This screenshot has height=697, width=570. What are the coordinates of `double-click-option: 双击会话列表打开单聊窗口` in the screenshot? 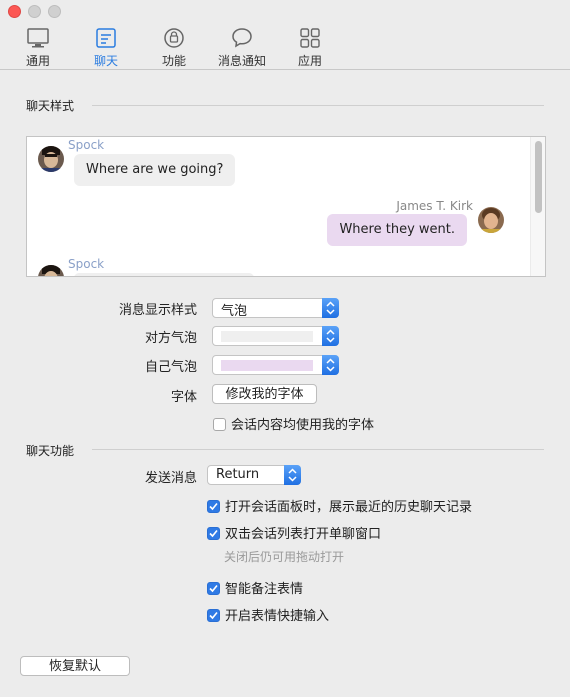 It's located at (294, 532).